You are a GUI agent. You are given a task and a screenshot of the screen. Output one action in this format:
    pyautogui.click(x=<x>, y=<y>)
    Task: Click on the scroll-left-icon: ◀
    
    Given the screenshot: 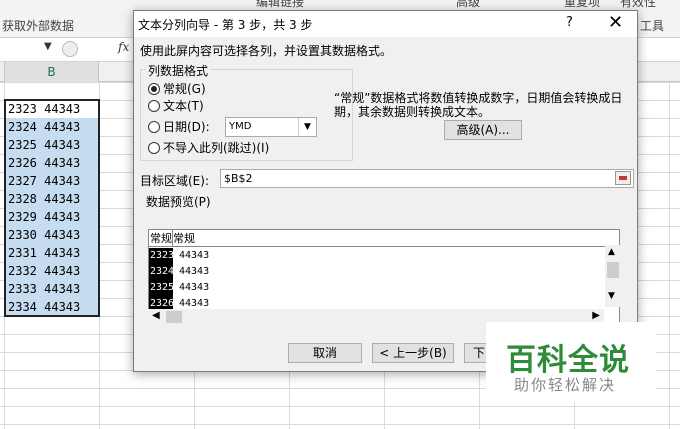 What is the action you would take?
    pyautogui.click(x=156, y=315)
    